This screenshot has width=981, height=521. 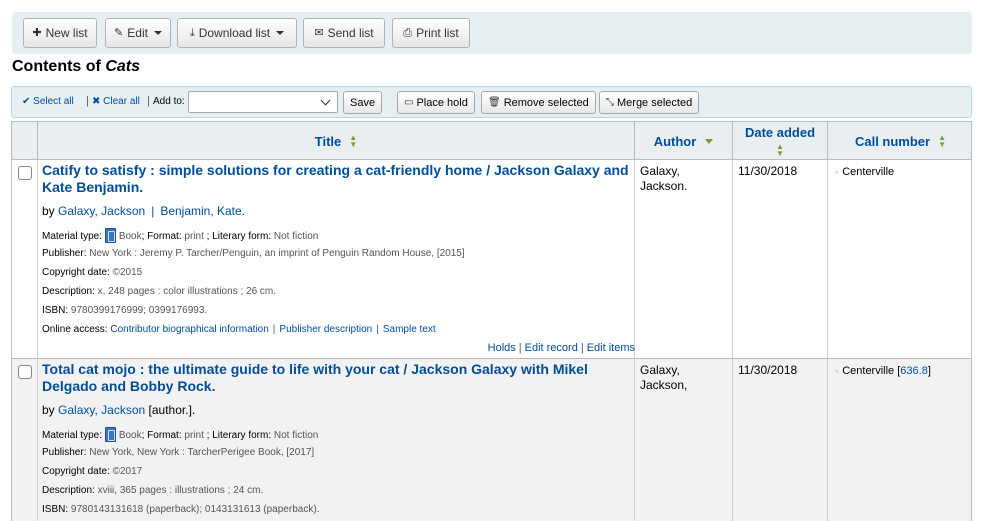 What do you see at coordinates (123, 66) in the screenshot?
I see `list-name: Cats` at bounding box center [123, 66].